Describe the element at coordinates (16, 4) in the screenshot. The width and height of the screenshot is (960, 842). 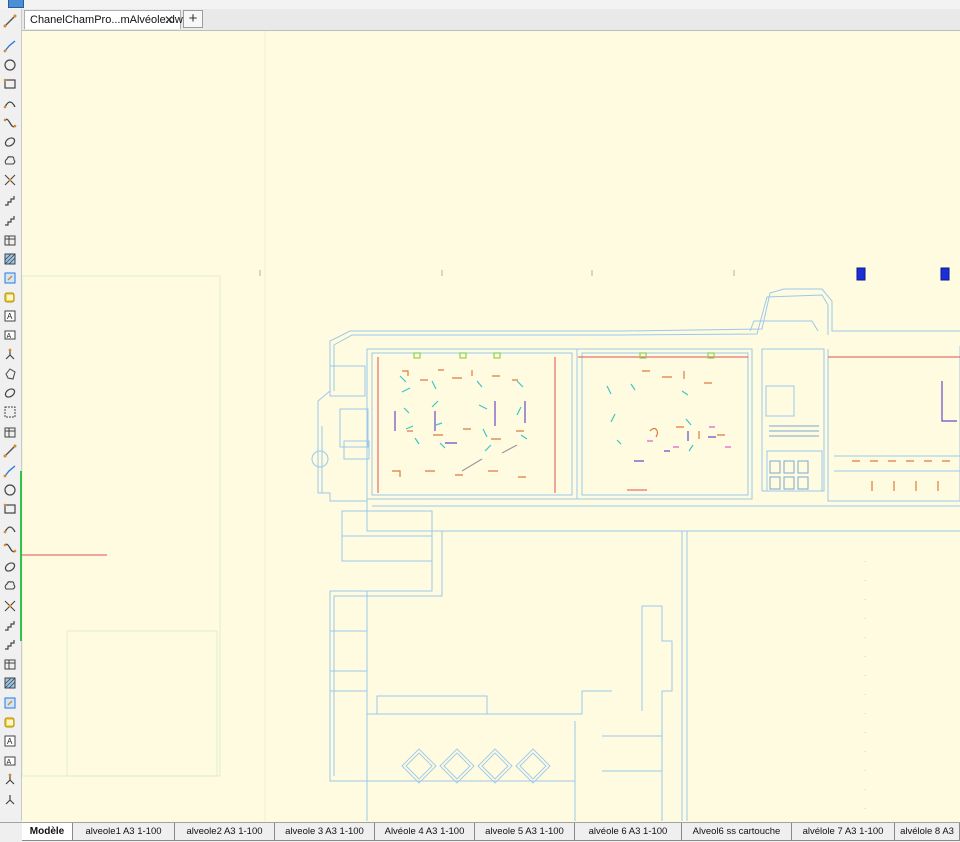
I see `autocad-app-icon` at that location.